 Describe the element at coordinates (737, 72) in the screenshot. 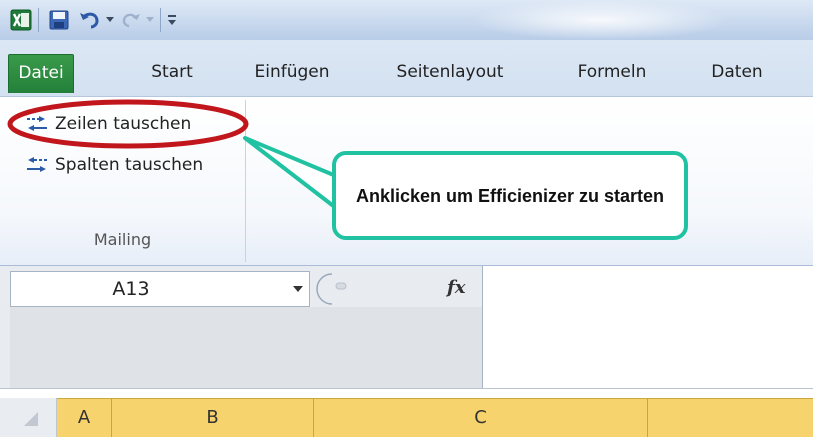

I see `tab-daten: Daten` at that location.